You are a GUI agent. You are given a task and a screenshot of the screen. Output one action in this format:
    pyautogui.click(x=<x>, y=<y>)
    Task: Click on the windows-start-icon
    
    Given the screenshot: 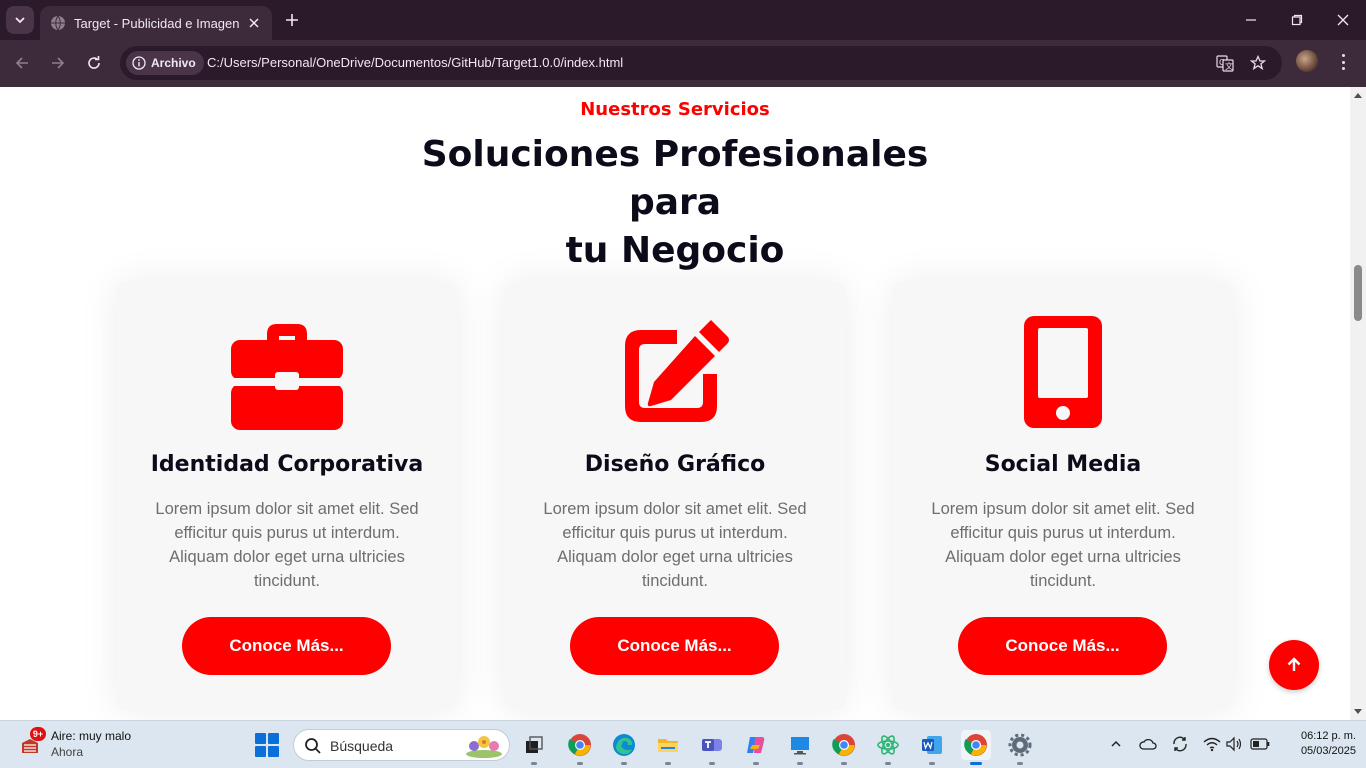 What is the action you would take?
    pyautogui.click(x=267, y=745)
    